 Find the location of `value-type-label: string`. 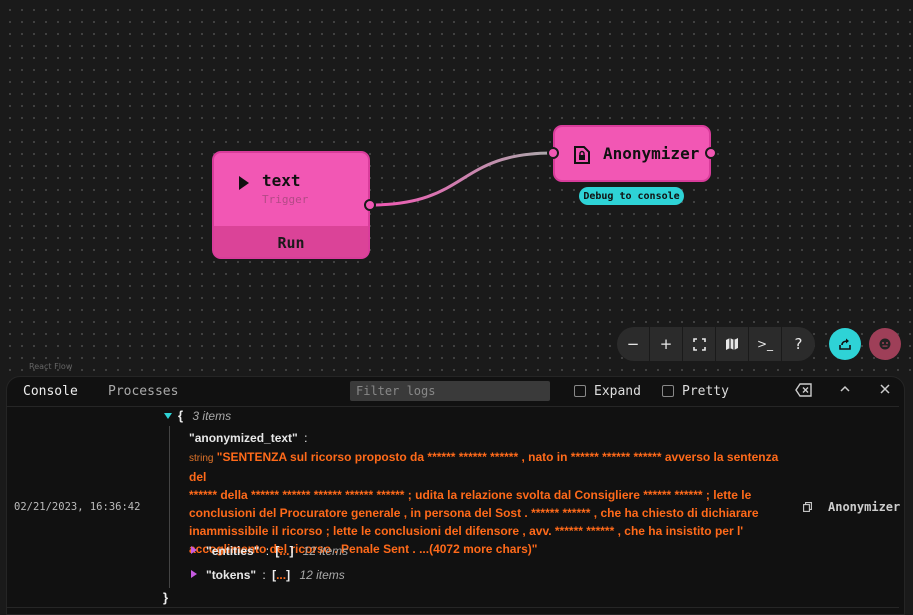

value-type-label: string is located at coordinates (201, 458).